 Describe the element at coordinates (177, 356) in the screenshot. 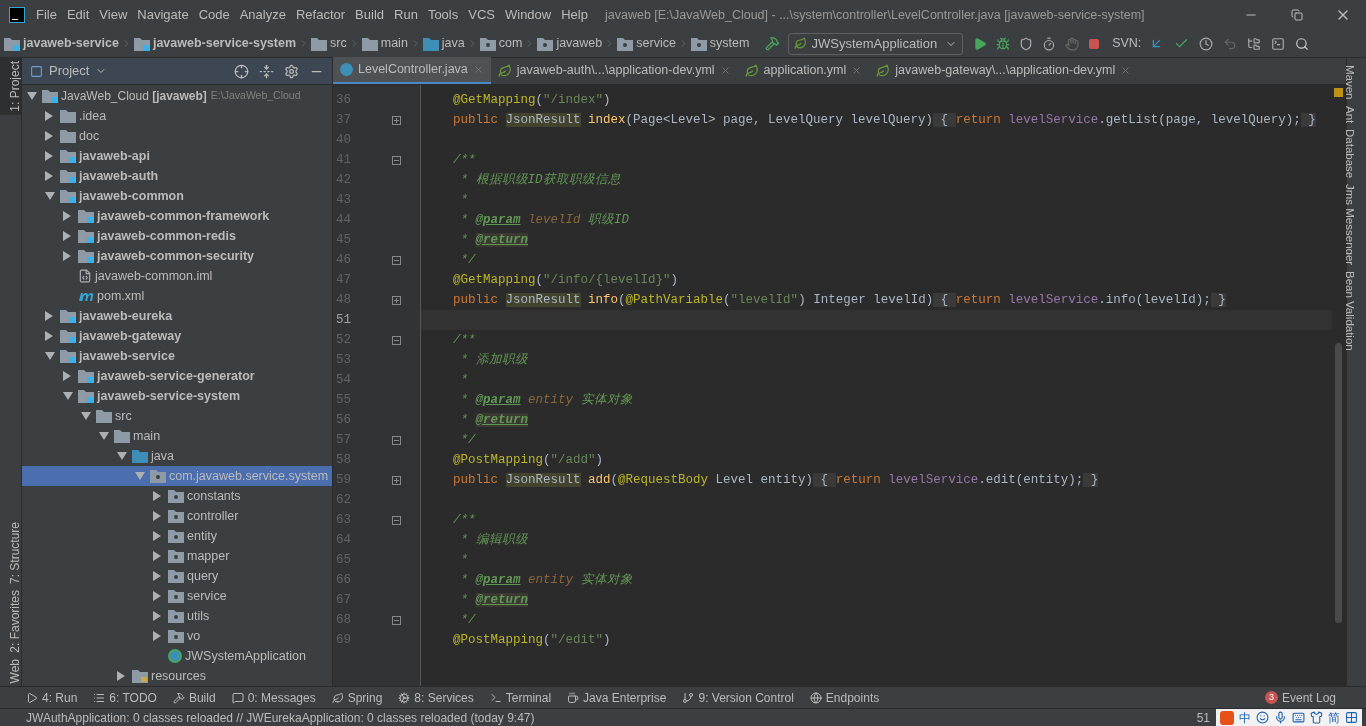

I see `tree-item: javaweb-service` at that location.